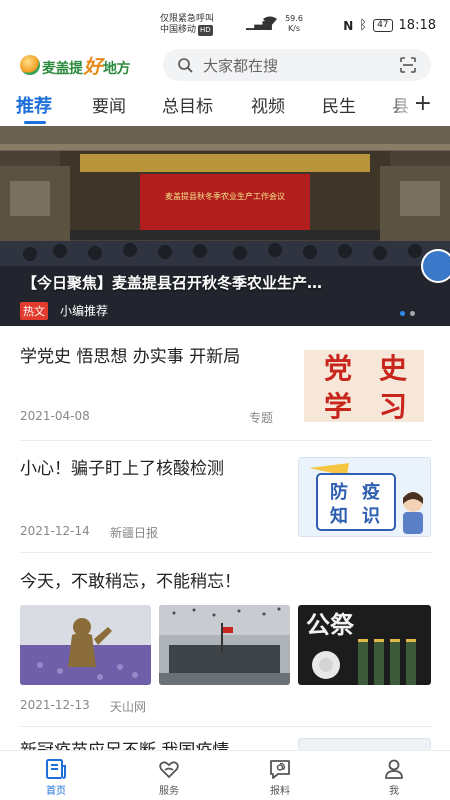 Image resolution: width=450 pixels, height=800 pixels. What do you see at coordinates (224, 645) in the screenshot?
I see `memorial-ceremony-thumbnail` at bounding box center [224, 645].